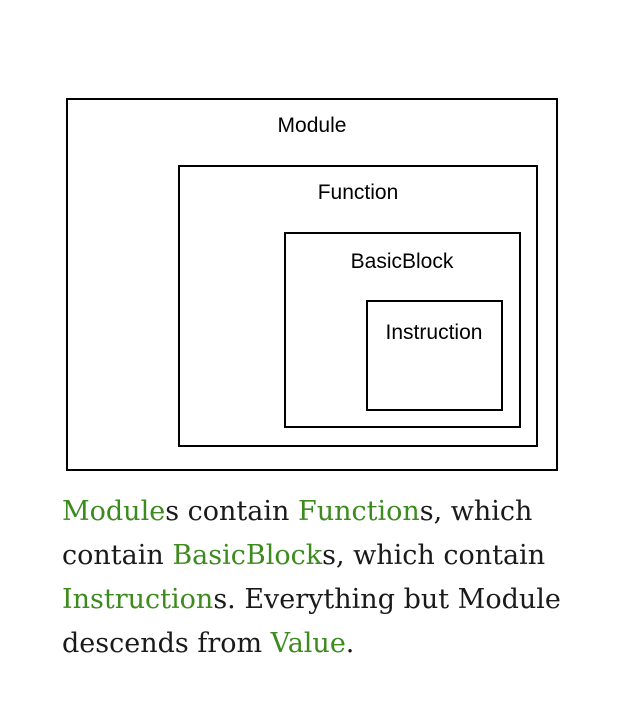  I want to click on basicblock-label: BasicBlock, so click(402, 261).